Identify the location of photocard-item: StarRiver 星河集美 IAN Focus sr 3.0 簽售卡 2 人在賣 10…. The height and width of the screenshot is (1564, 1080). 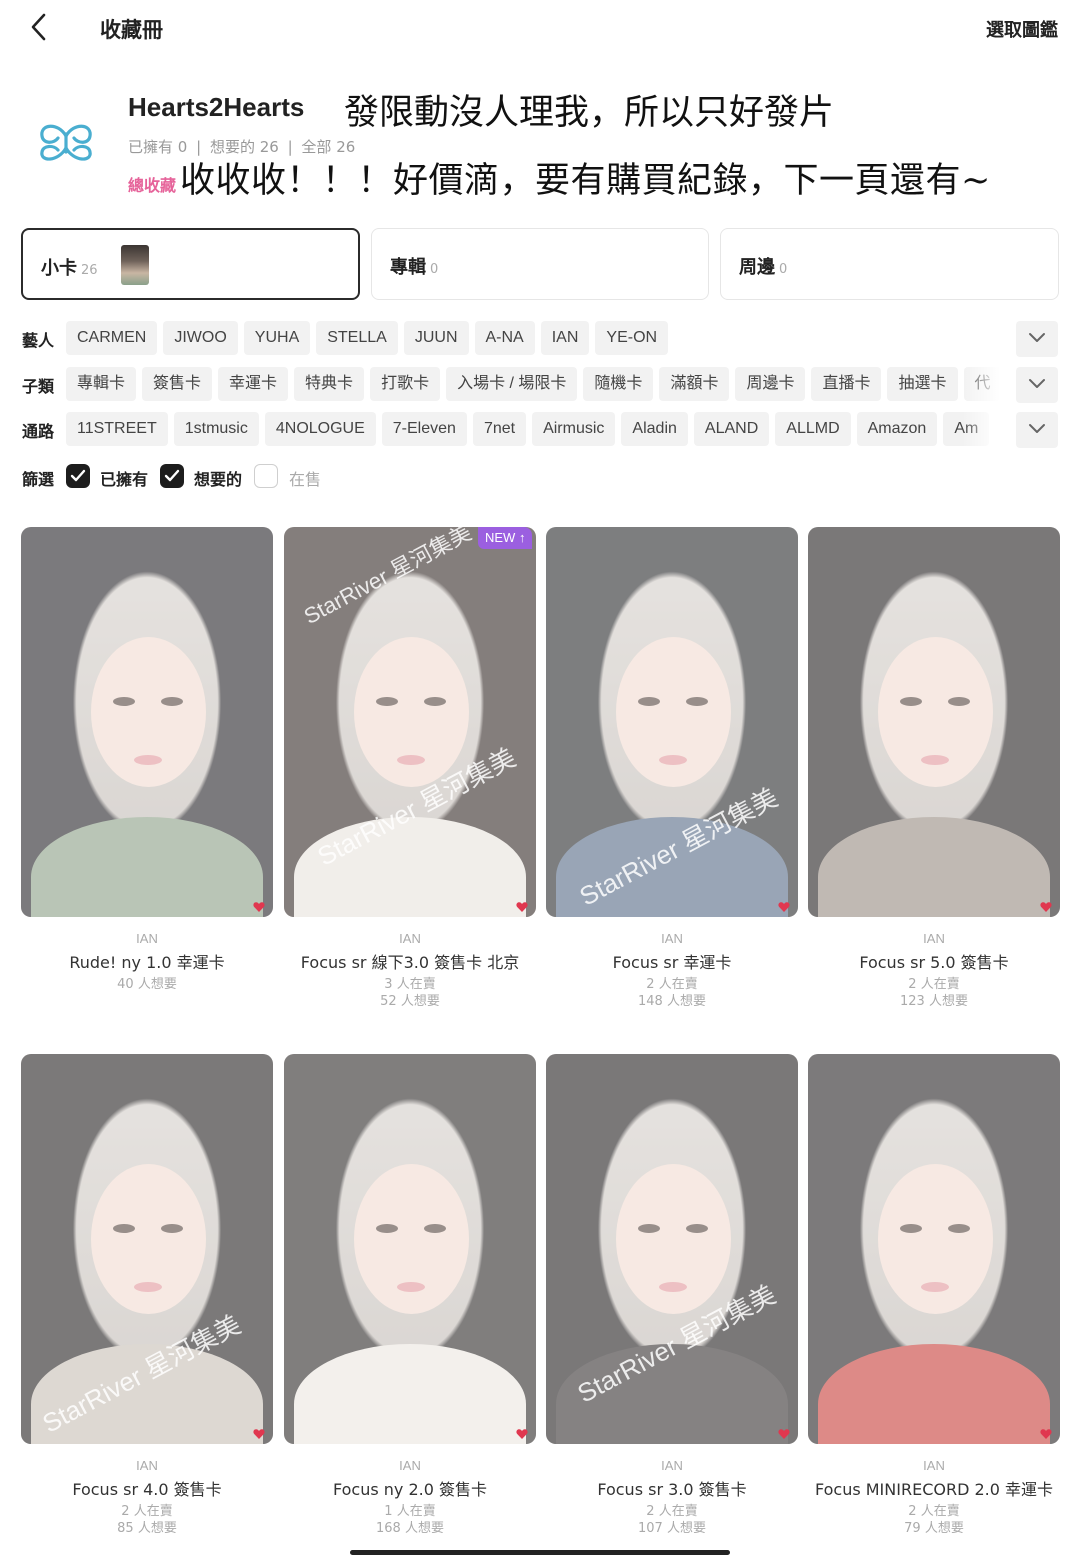
(672, 1299).